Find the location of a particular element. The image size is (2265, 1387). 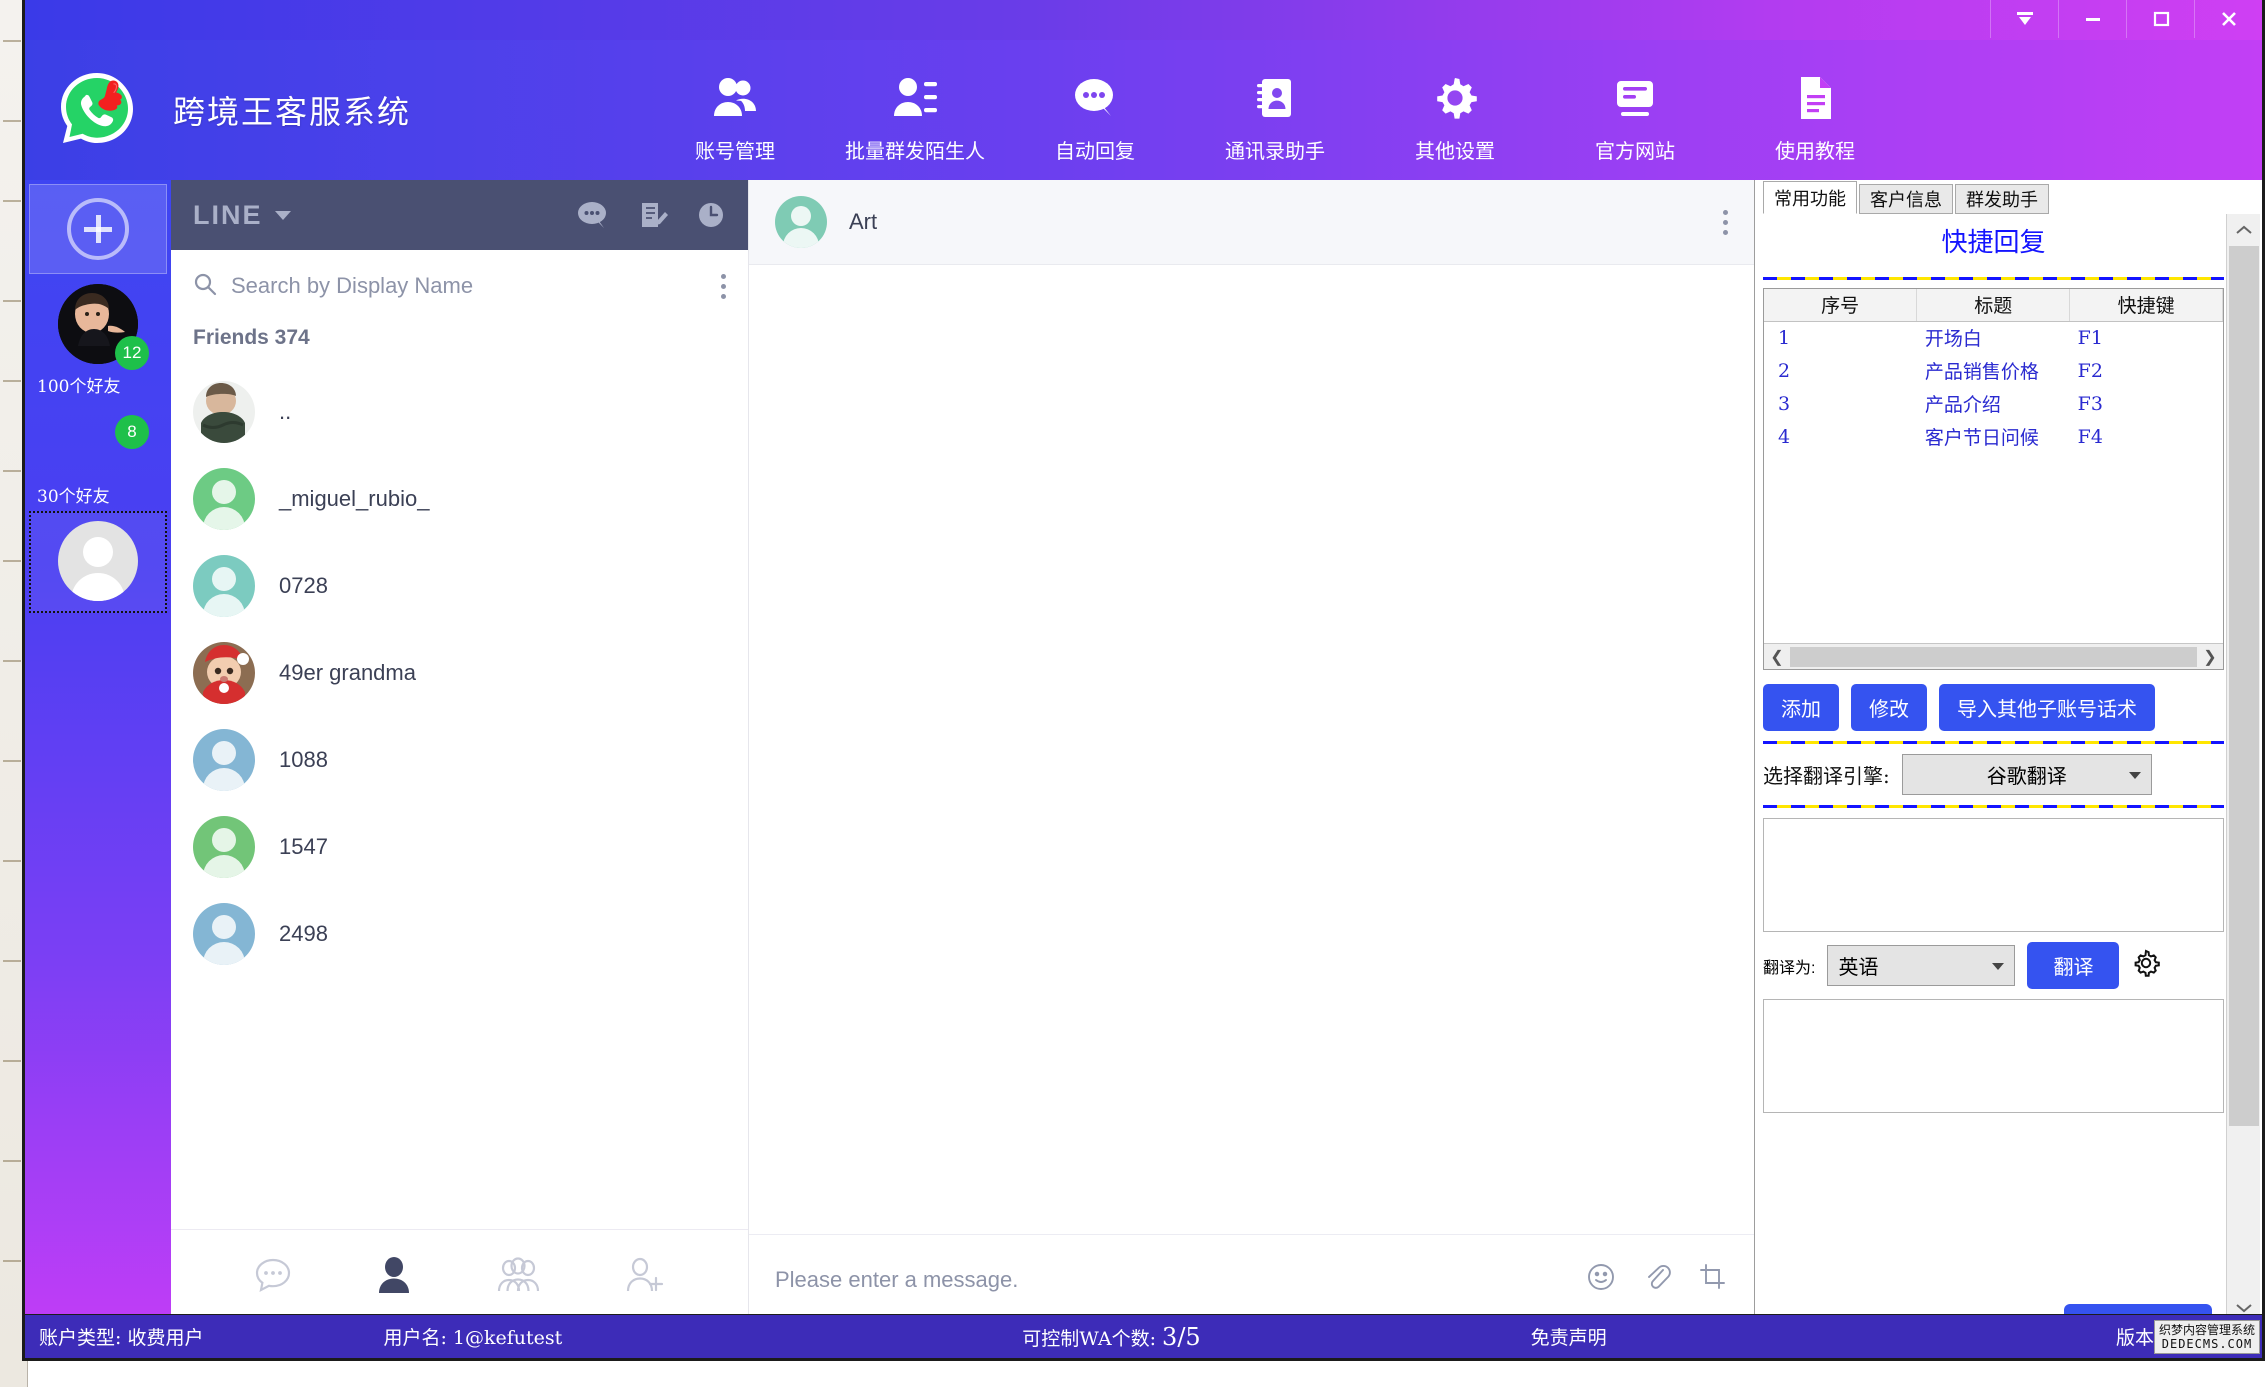

nav-item-auto-reply: 自动回复 is located at coordinates (1095, 110).